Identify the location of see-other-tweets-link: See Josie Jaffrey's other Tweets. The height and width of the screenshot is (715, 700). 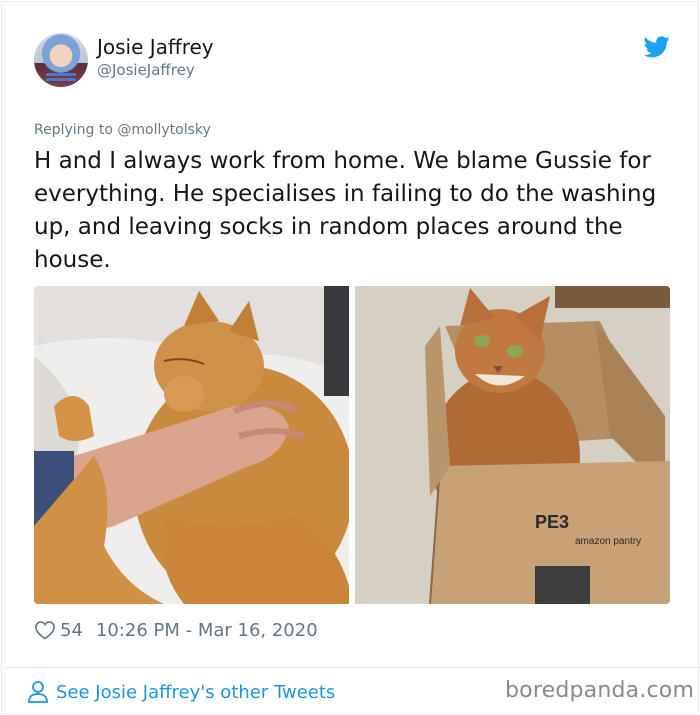
(181, 692).